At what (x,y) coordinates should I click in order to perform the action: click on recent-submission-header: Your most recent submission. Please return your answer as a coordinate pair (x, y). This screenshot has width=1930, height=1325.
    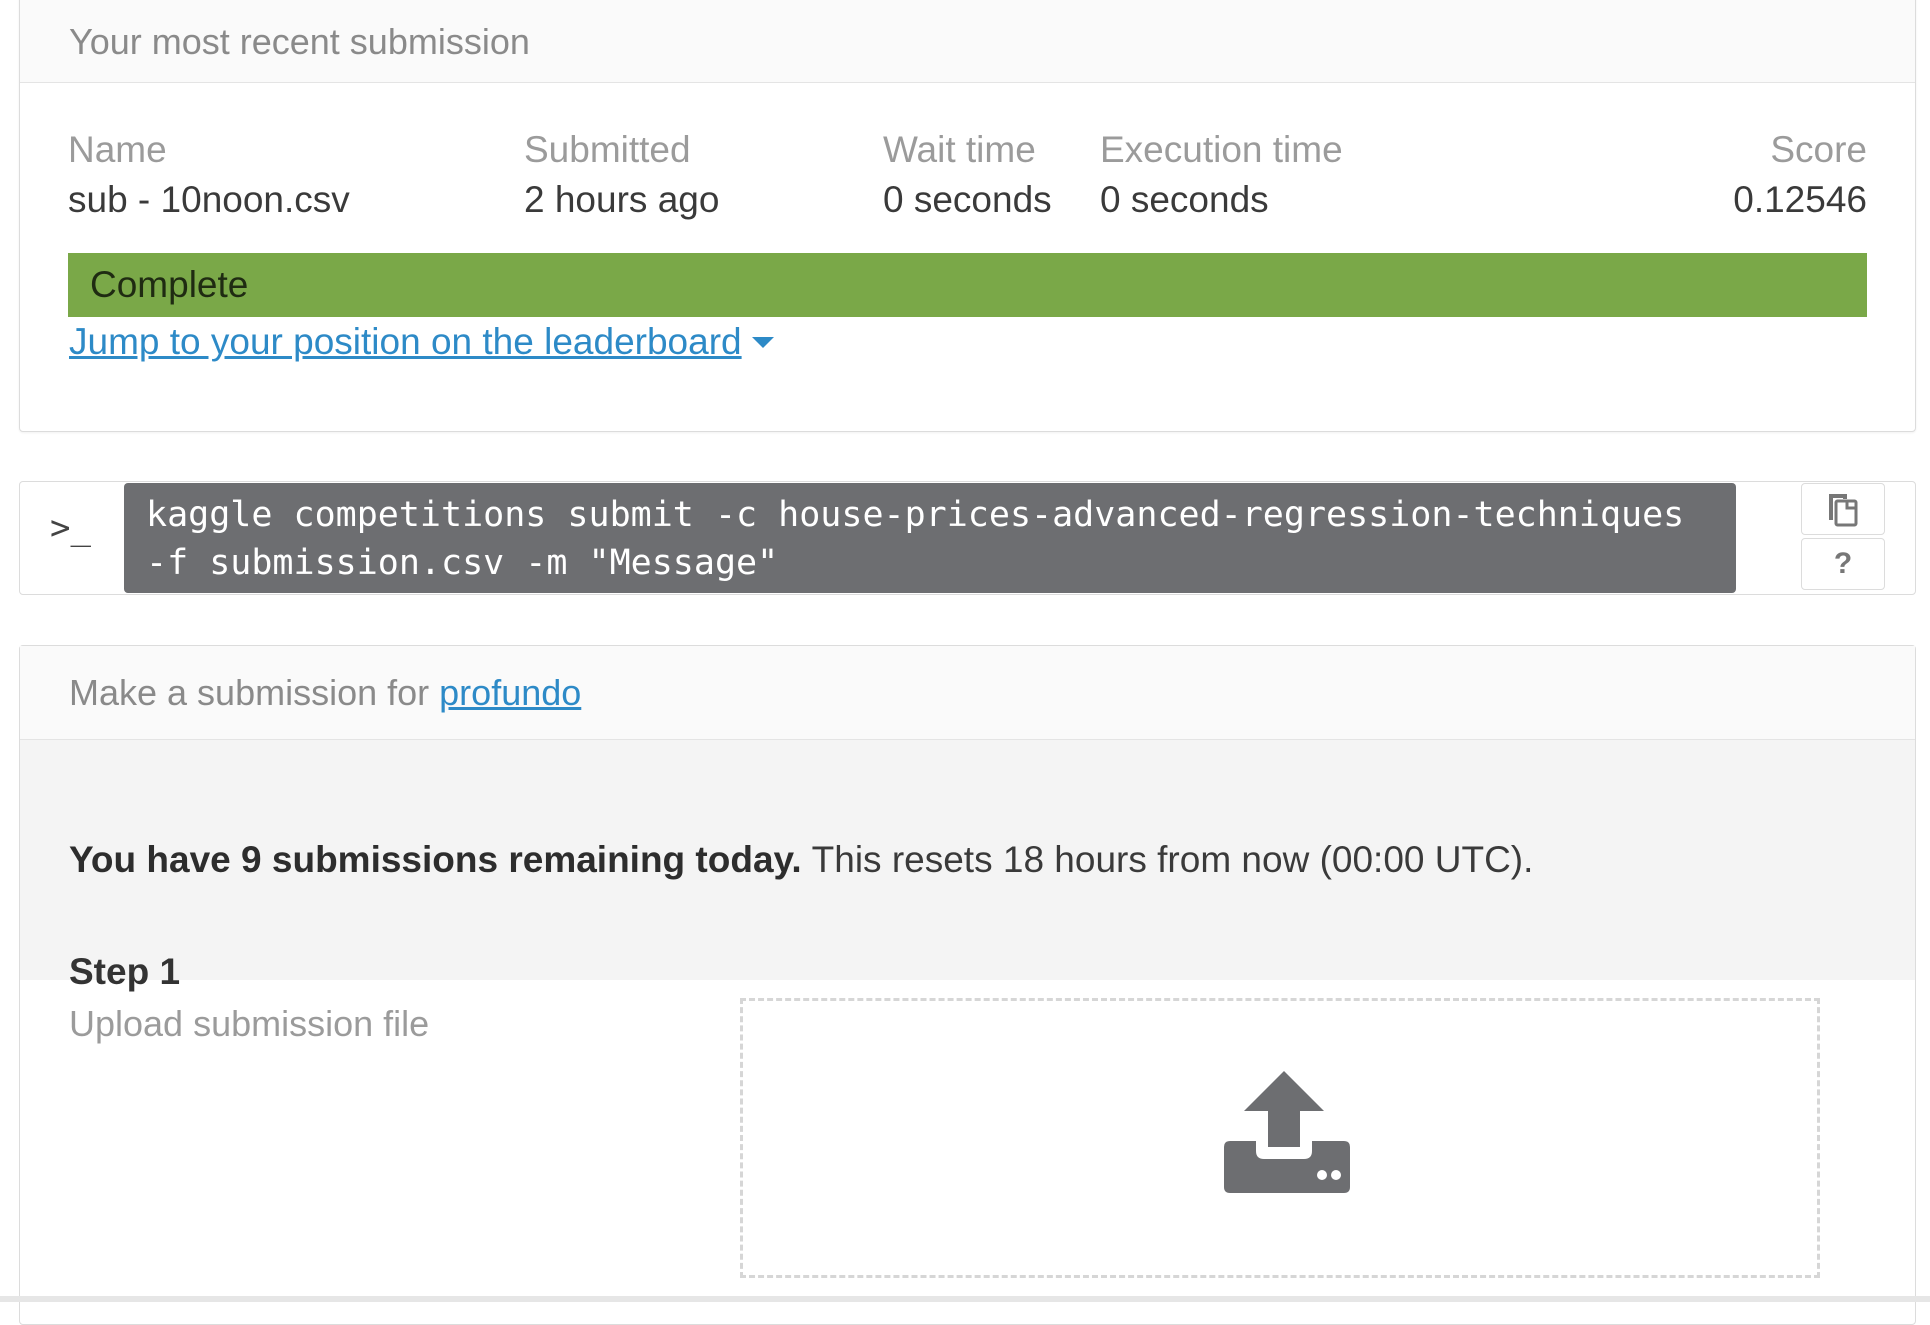
    Looking at the image, I should click on (967, 41).